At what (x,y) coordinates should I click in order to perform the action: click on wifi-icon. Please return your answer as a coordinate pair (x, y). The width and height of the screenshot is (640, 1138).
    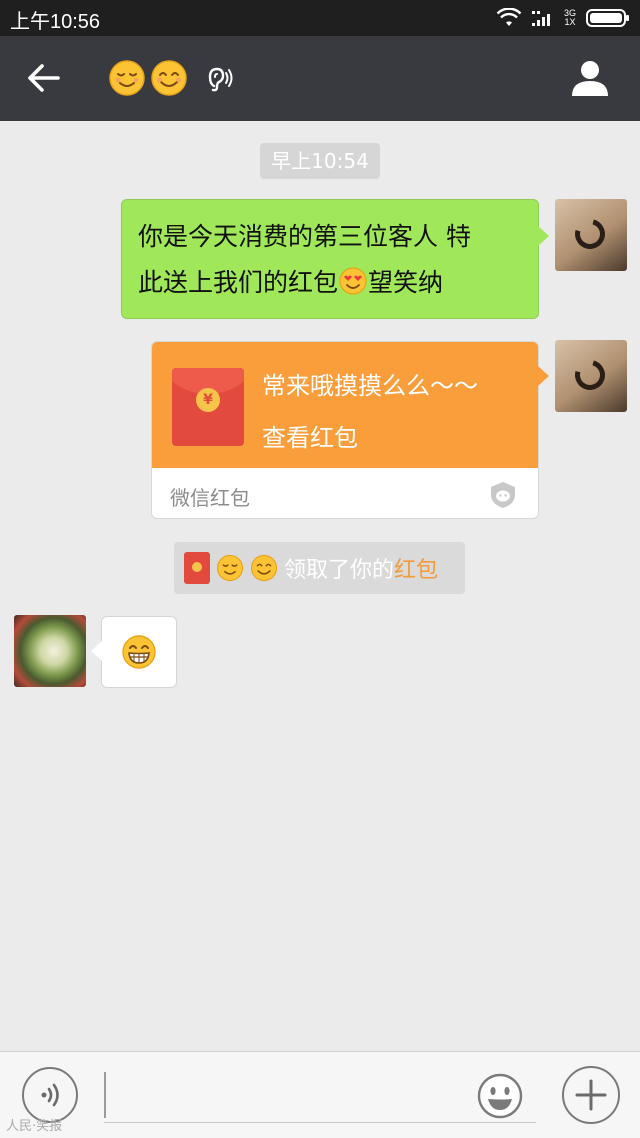
    Looking at the image, I should click on (509, 17).